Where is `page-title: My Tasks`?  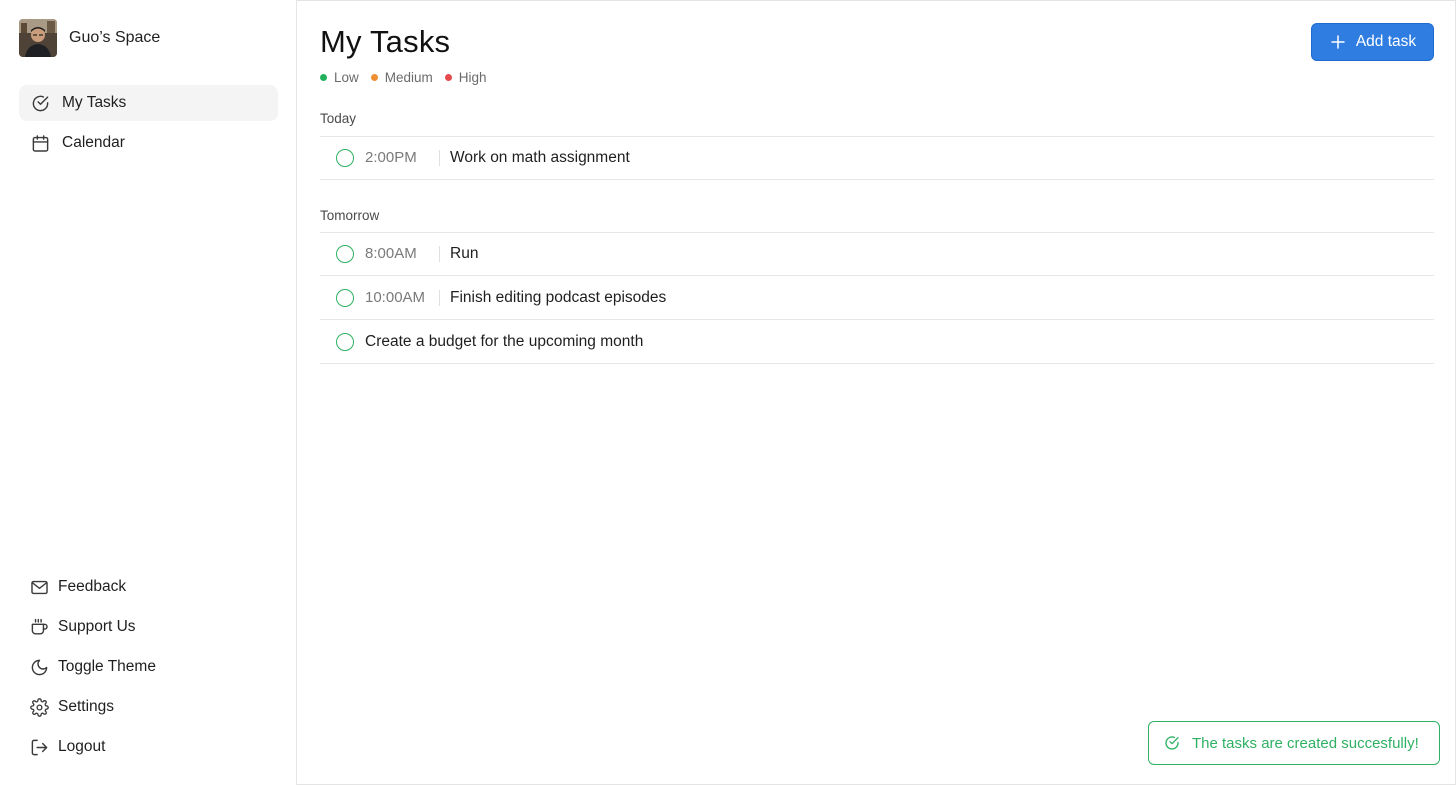
page-title: My Tasks is located at coordinates (385, 41).